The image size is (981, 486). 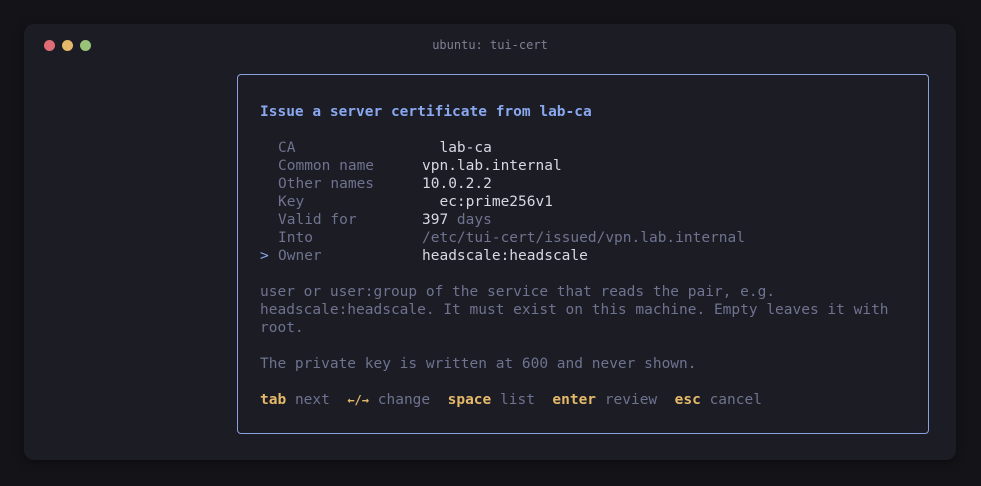 What do you see at coordinates (269, 256) in the screenshot?
I see `selection-cursor: >` at bounding box center [269, 256].